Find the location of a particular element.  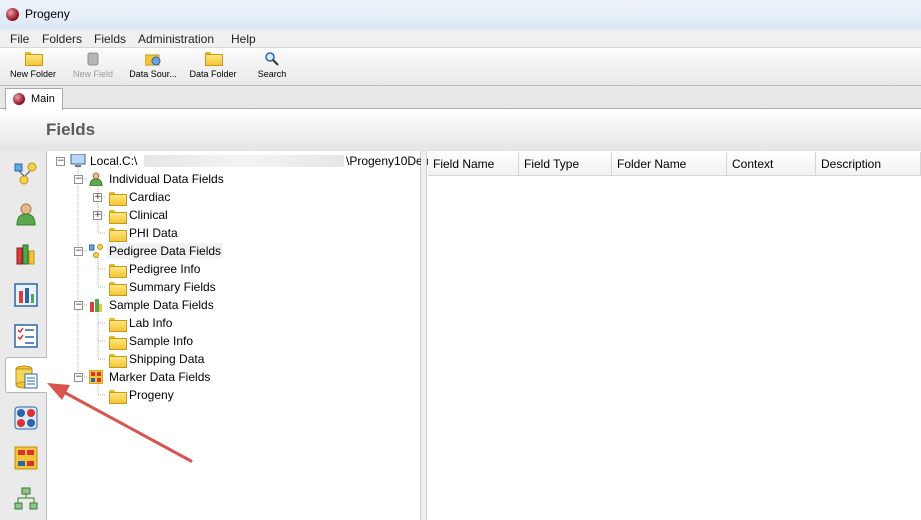

annotation-arrow is located at coordinates (120, 423).